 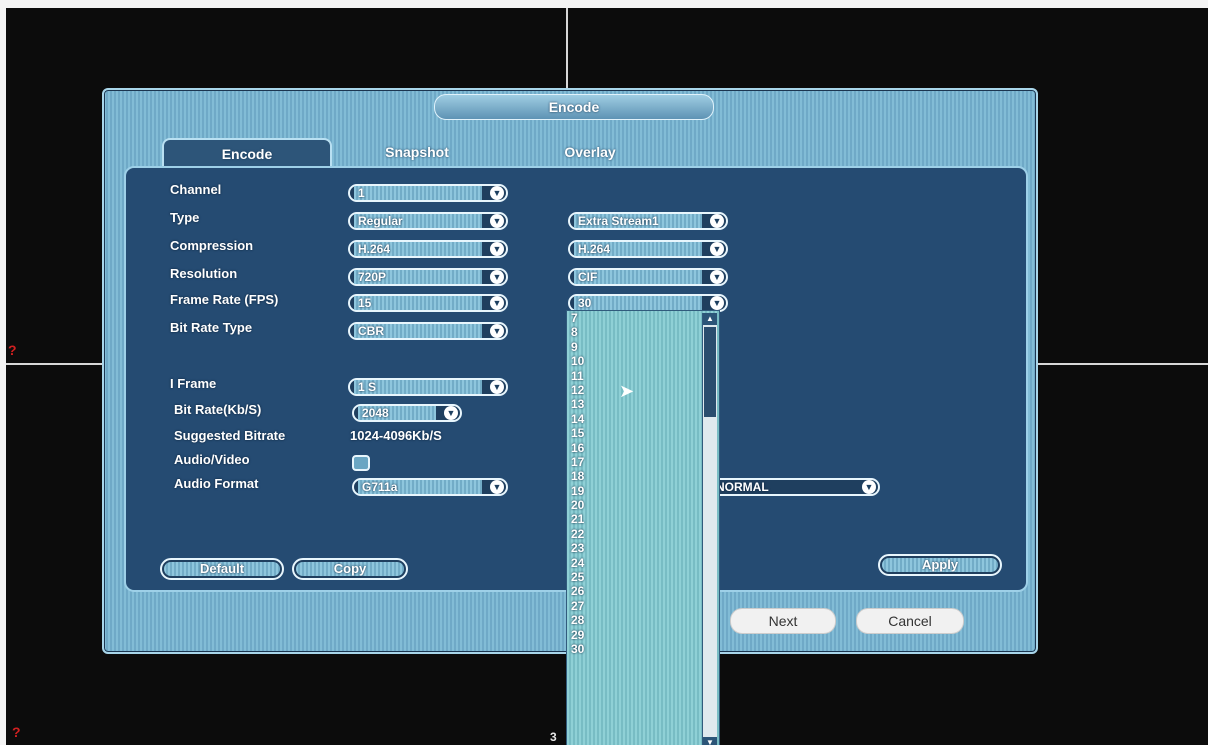 What do you see at coordinates (634, 476) in the screenshot?
I see `fps-option: 18` at bounding box center [634, 476].